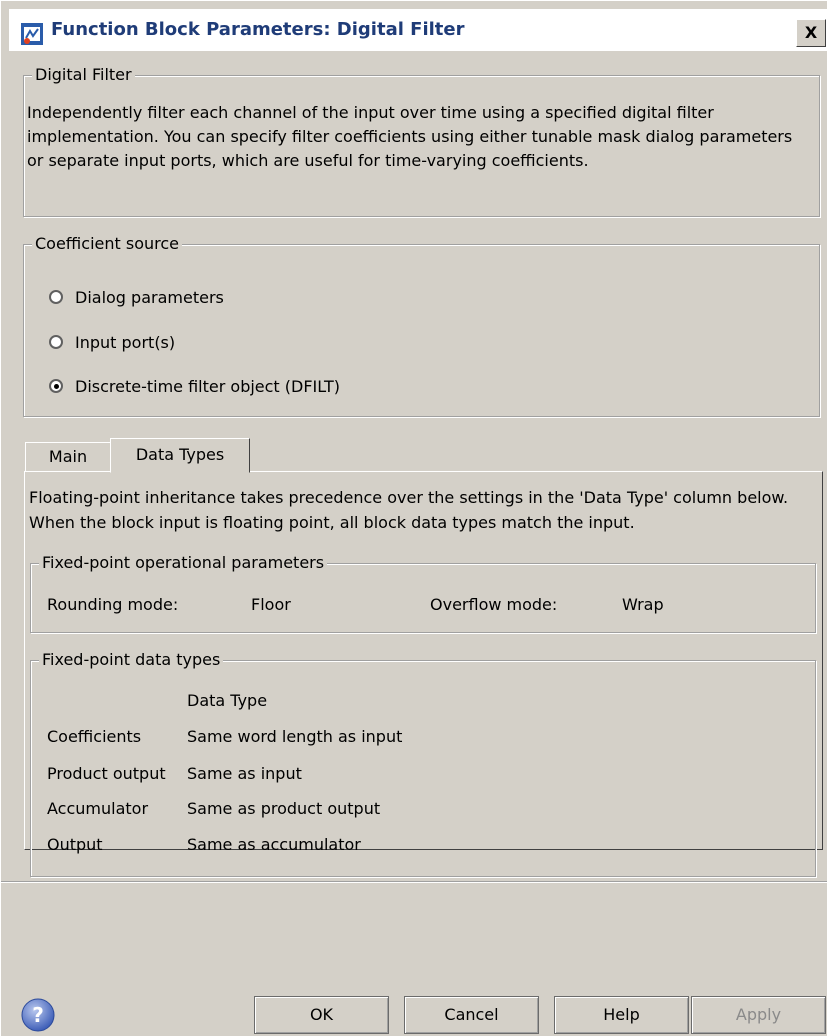  I want to click on simulink-block-icon, so click(32, 34).